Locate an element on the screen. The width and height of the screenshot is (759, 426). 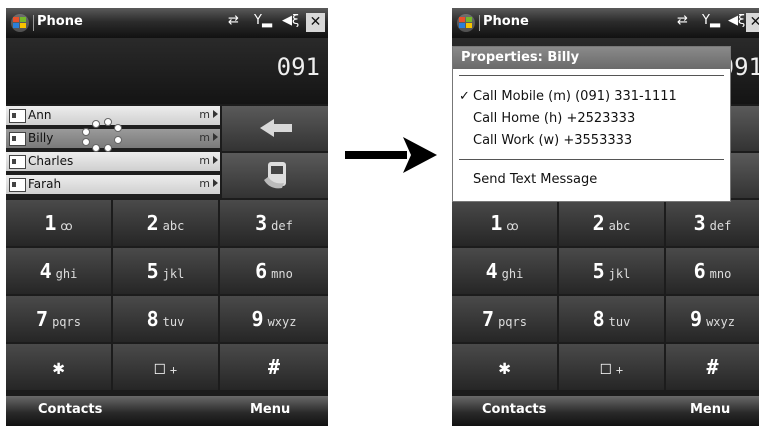
menu-item-call-home: Call Home (h) +2523333 is located at coordinates (554, 118).